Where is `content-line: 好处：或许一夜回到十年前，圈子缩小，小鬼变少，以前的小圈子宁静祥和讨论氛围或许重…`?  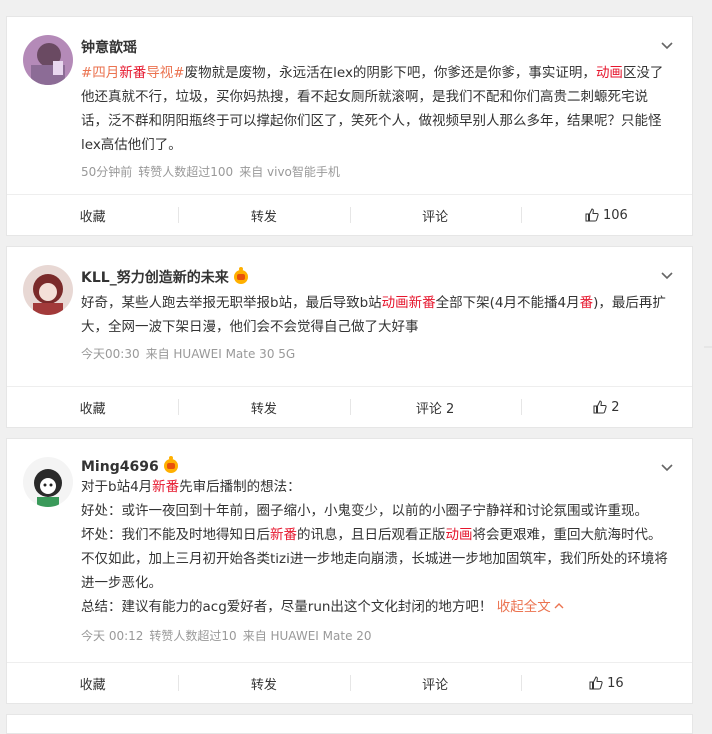
content-line: 好处：或许一夜回到十年前，圈子缩小，小鬼变少，以前的小圈子宁静祥和讨论氛围或许重… is located at coordinates (364, 511).